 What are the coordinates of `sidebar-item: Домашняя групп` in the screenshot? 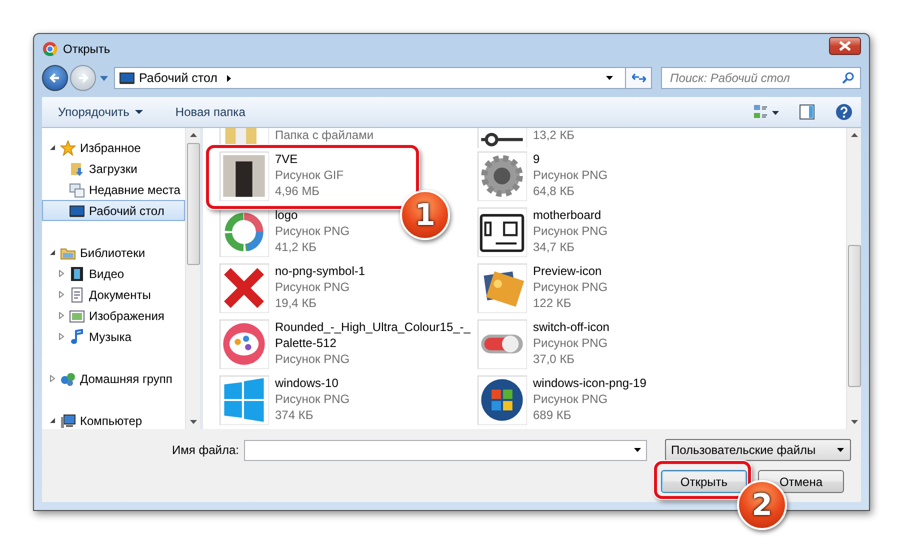 It's located at (113, 378).